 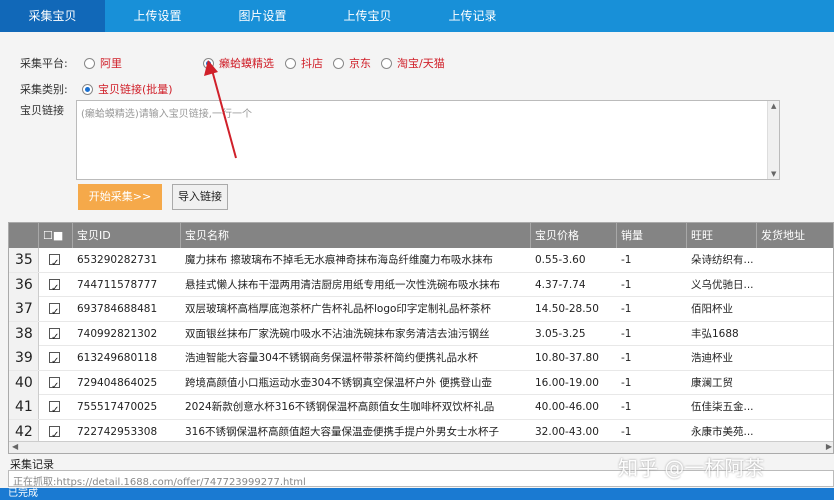 What do you see at coordinates (120, 197) in the screenshot?
I see `start-collect-button: 开始采集>>` at bounding box center [120, 197].